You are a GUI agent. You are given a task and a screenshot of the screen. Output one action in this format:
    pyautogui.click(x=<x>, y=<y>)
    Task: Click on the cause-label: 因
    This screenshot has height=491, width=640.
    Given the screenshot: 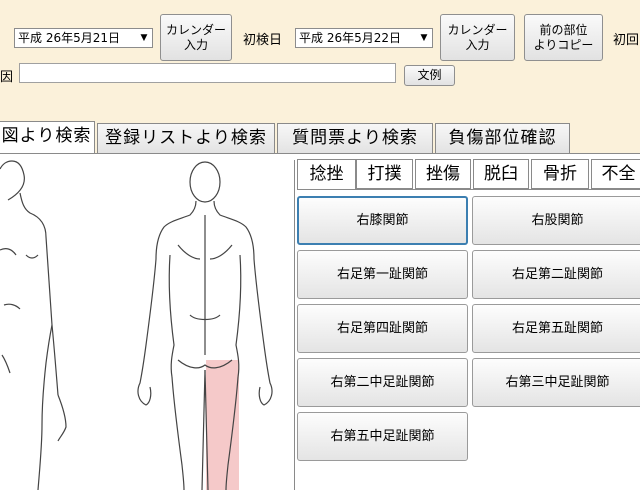 What is the action you would take?
    pyautogui.click(x=7, y=77)
    